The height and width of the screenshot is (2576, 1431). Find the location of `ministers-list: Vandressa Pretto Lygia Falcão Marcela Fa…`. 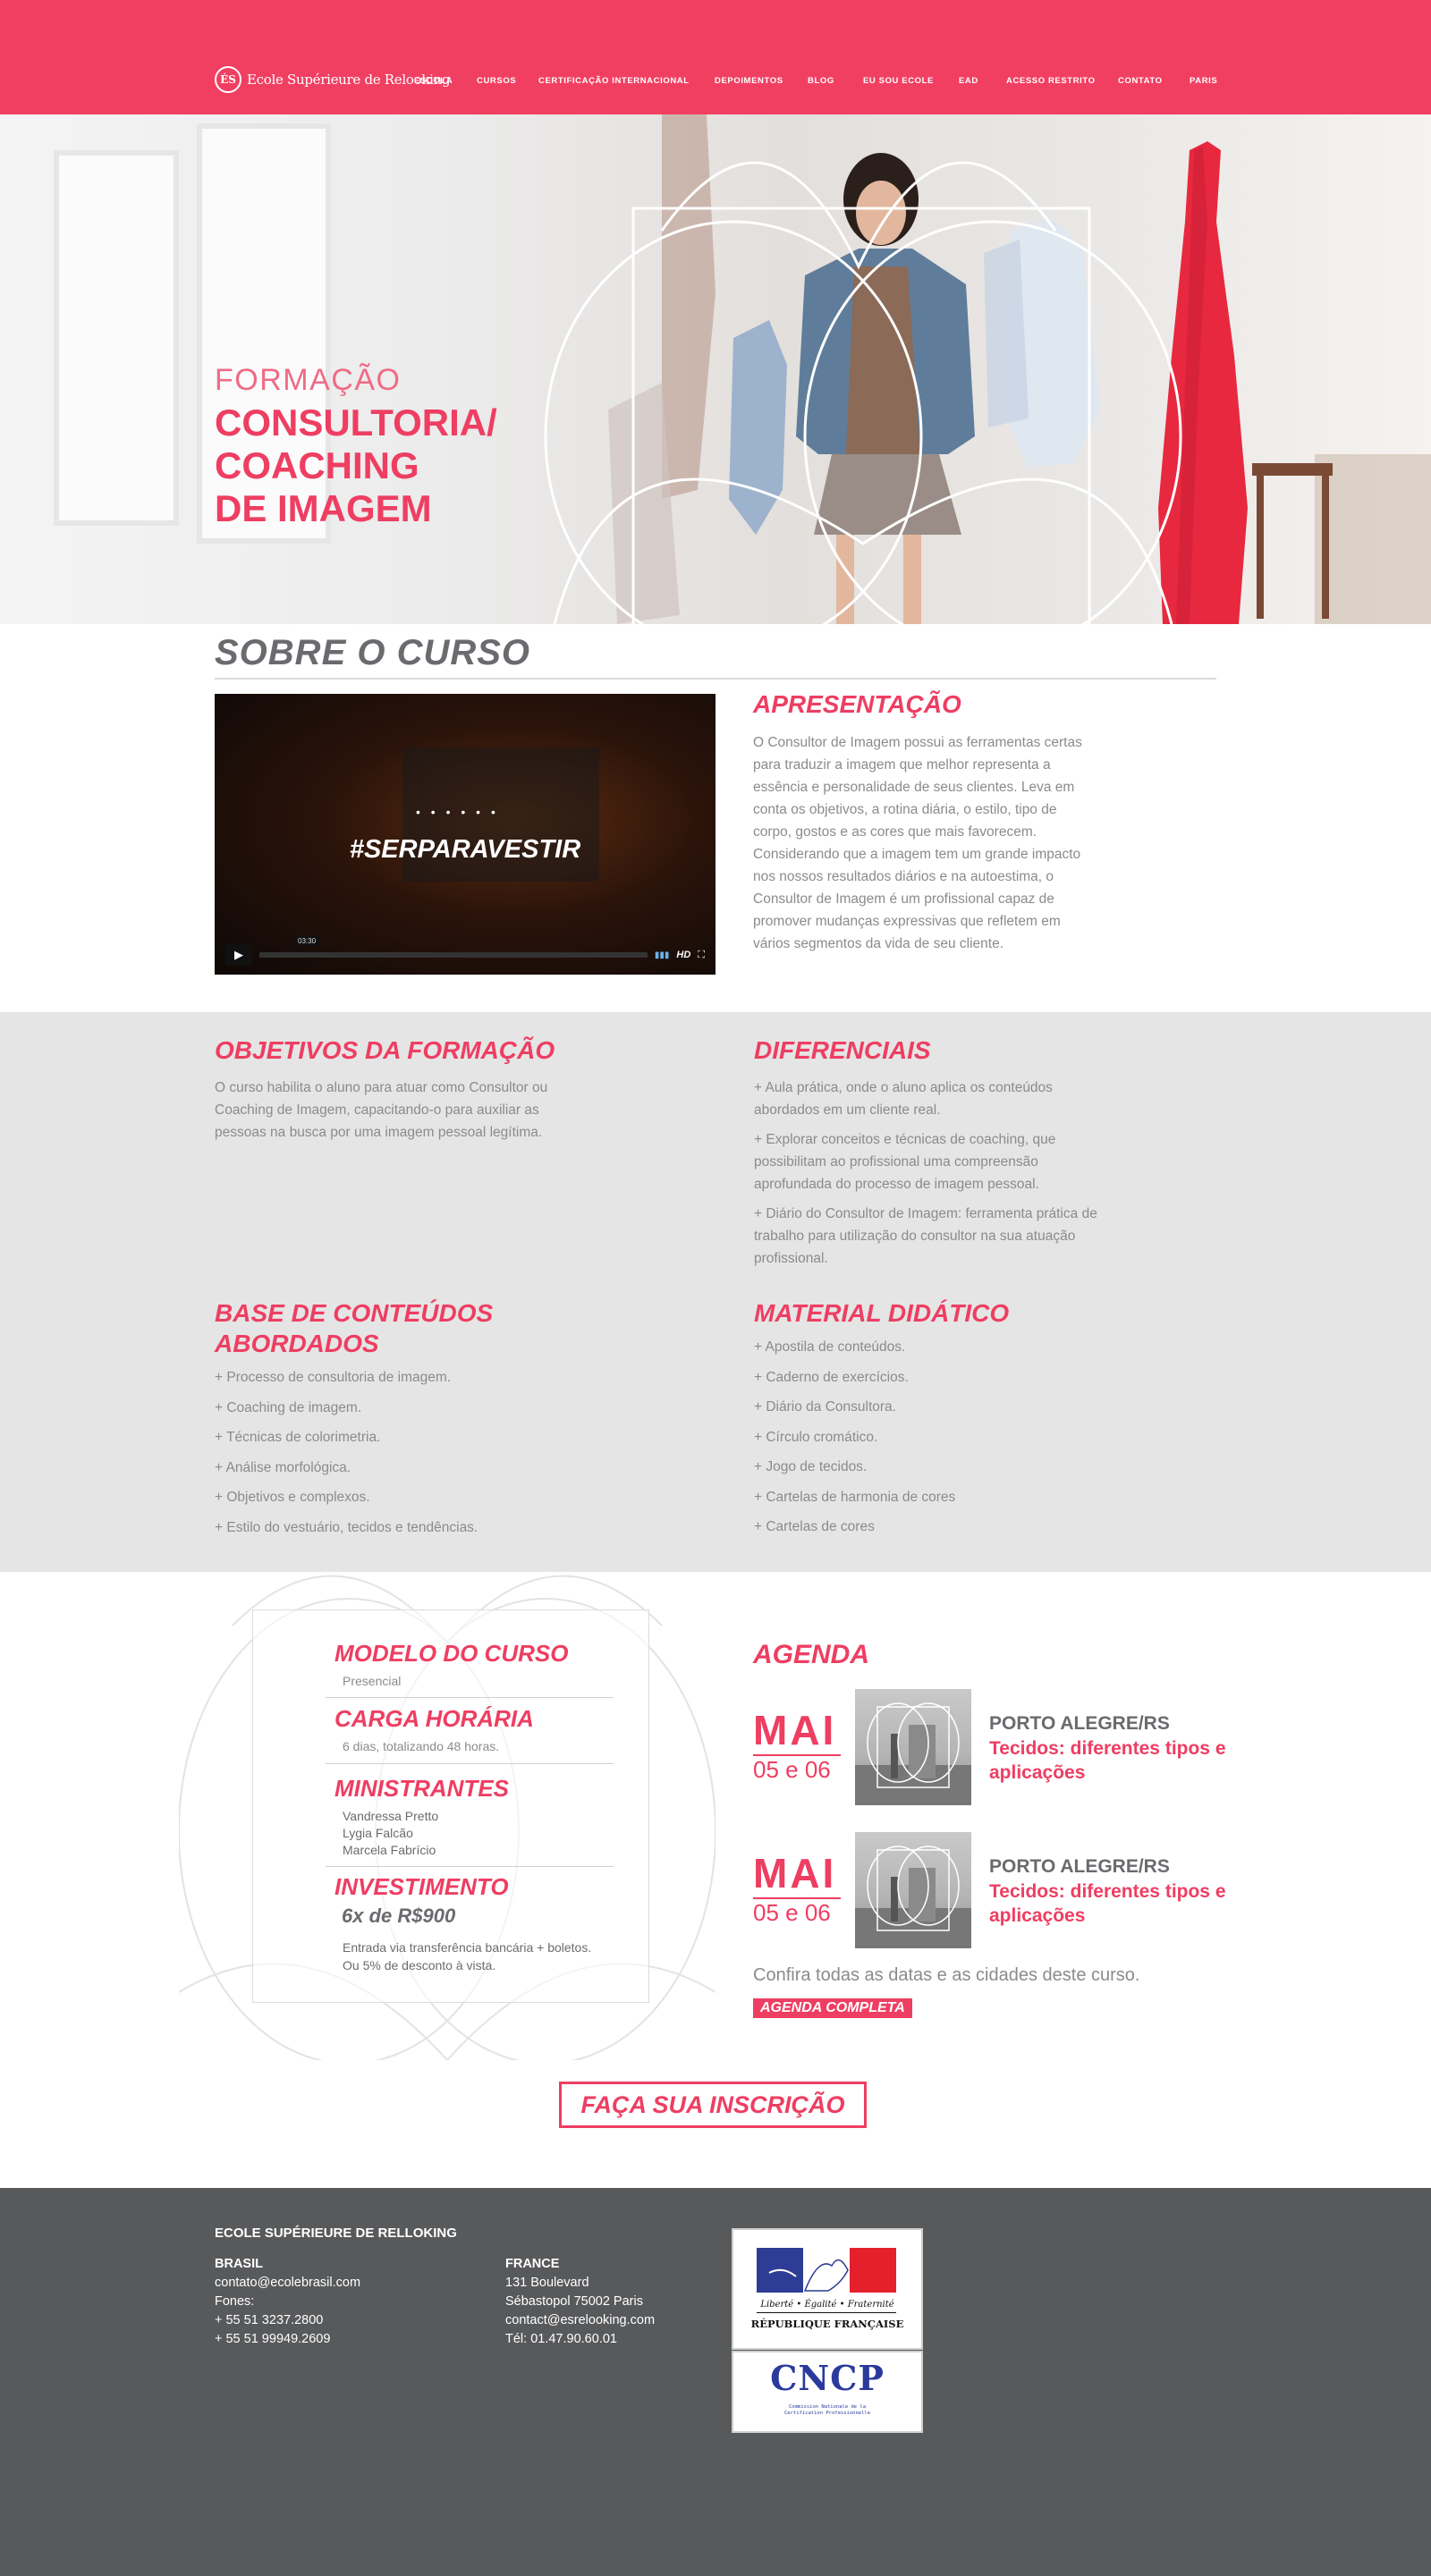

ministers-list: Vandressa Pretto Lygia Falcão Marcela Fa… is located at coordinates (391, 1833).